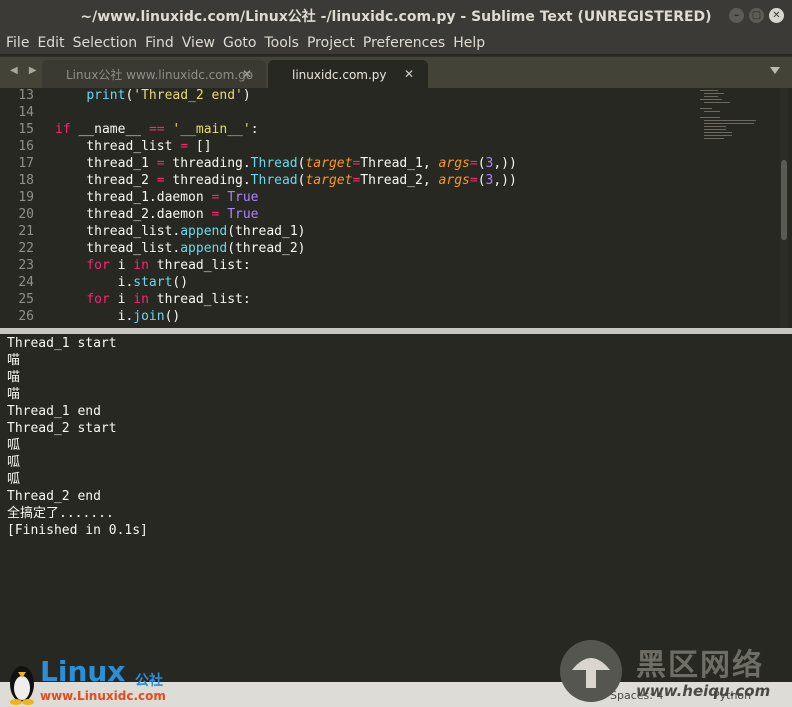 The height and width of the screenshot is (707, 792). I want to click on line-number: 13, so click(26, 95).